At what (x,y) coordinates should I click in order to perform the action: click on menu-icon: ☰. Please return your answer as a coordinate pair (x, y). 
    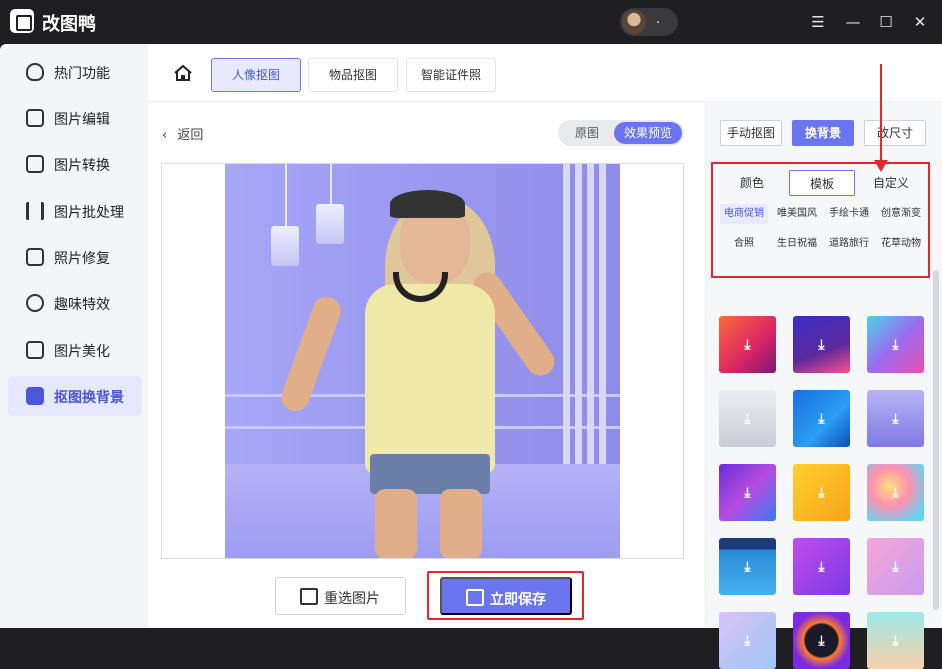
    Looking at the image, I should click on (818, 22).